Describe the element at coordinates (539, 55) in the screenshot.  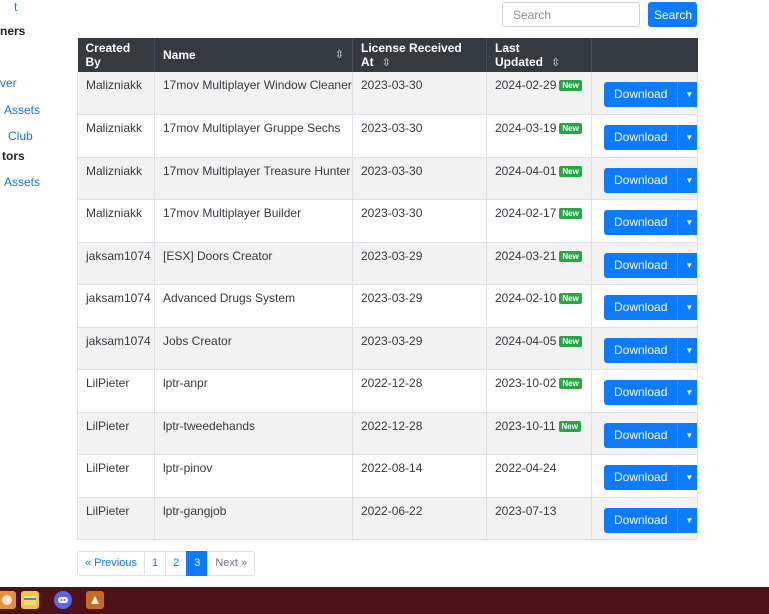
I see `header-last-updated: Last Updated ⇳` at that location.